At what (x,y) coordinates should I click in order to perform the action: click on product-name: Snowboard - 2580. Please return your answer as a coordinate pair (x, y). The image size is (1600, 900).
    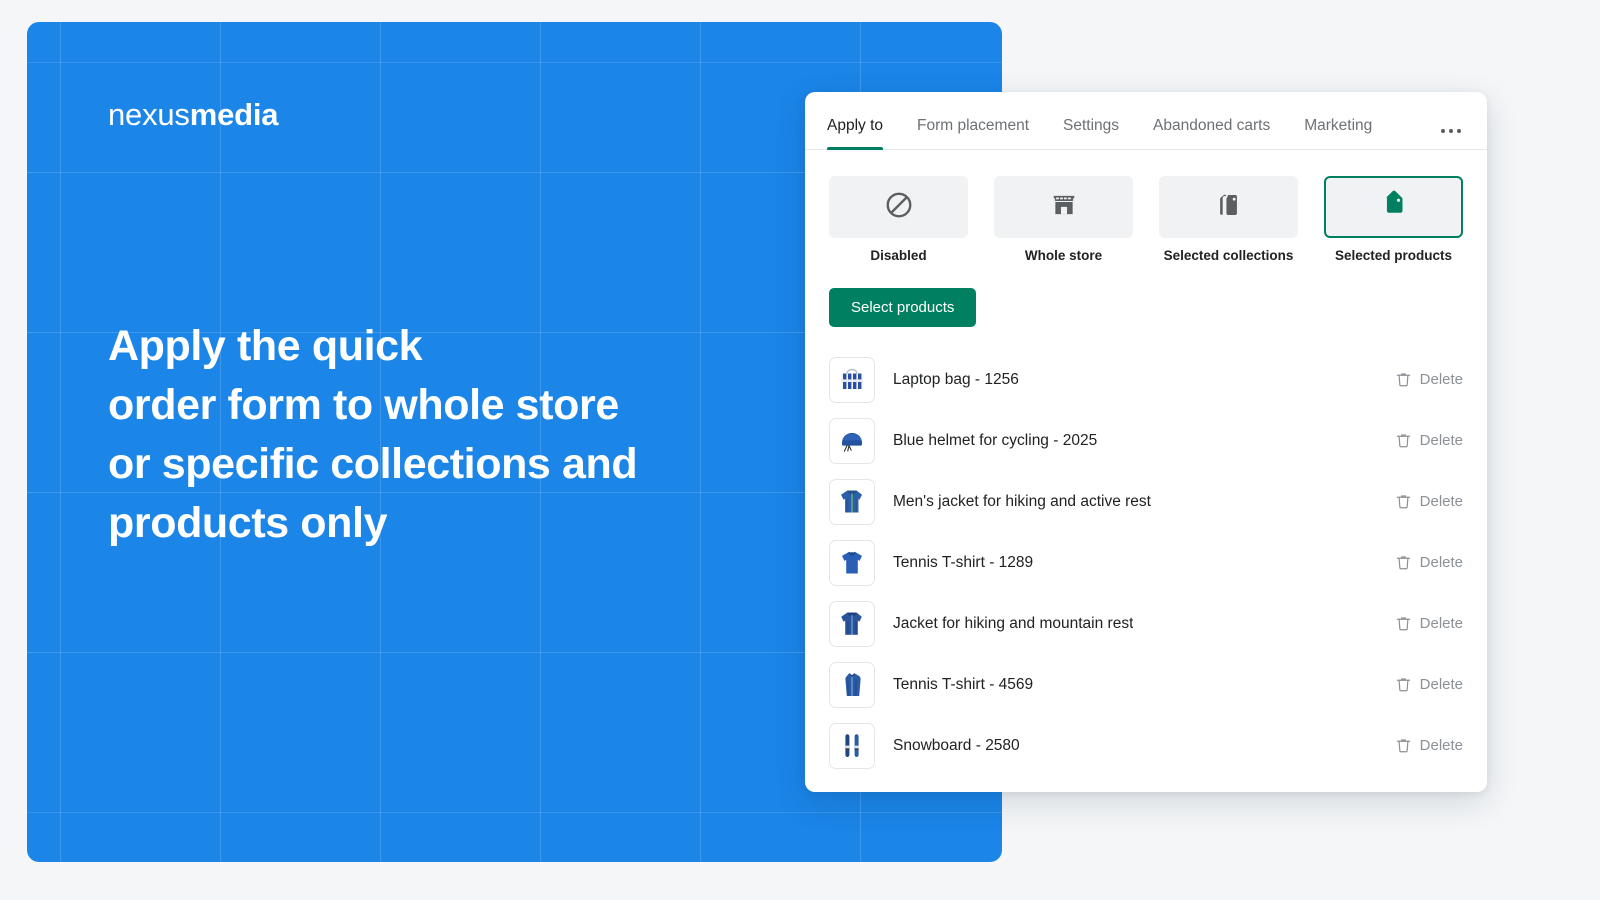
    Looking at the image, I should click on (956, 745).